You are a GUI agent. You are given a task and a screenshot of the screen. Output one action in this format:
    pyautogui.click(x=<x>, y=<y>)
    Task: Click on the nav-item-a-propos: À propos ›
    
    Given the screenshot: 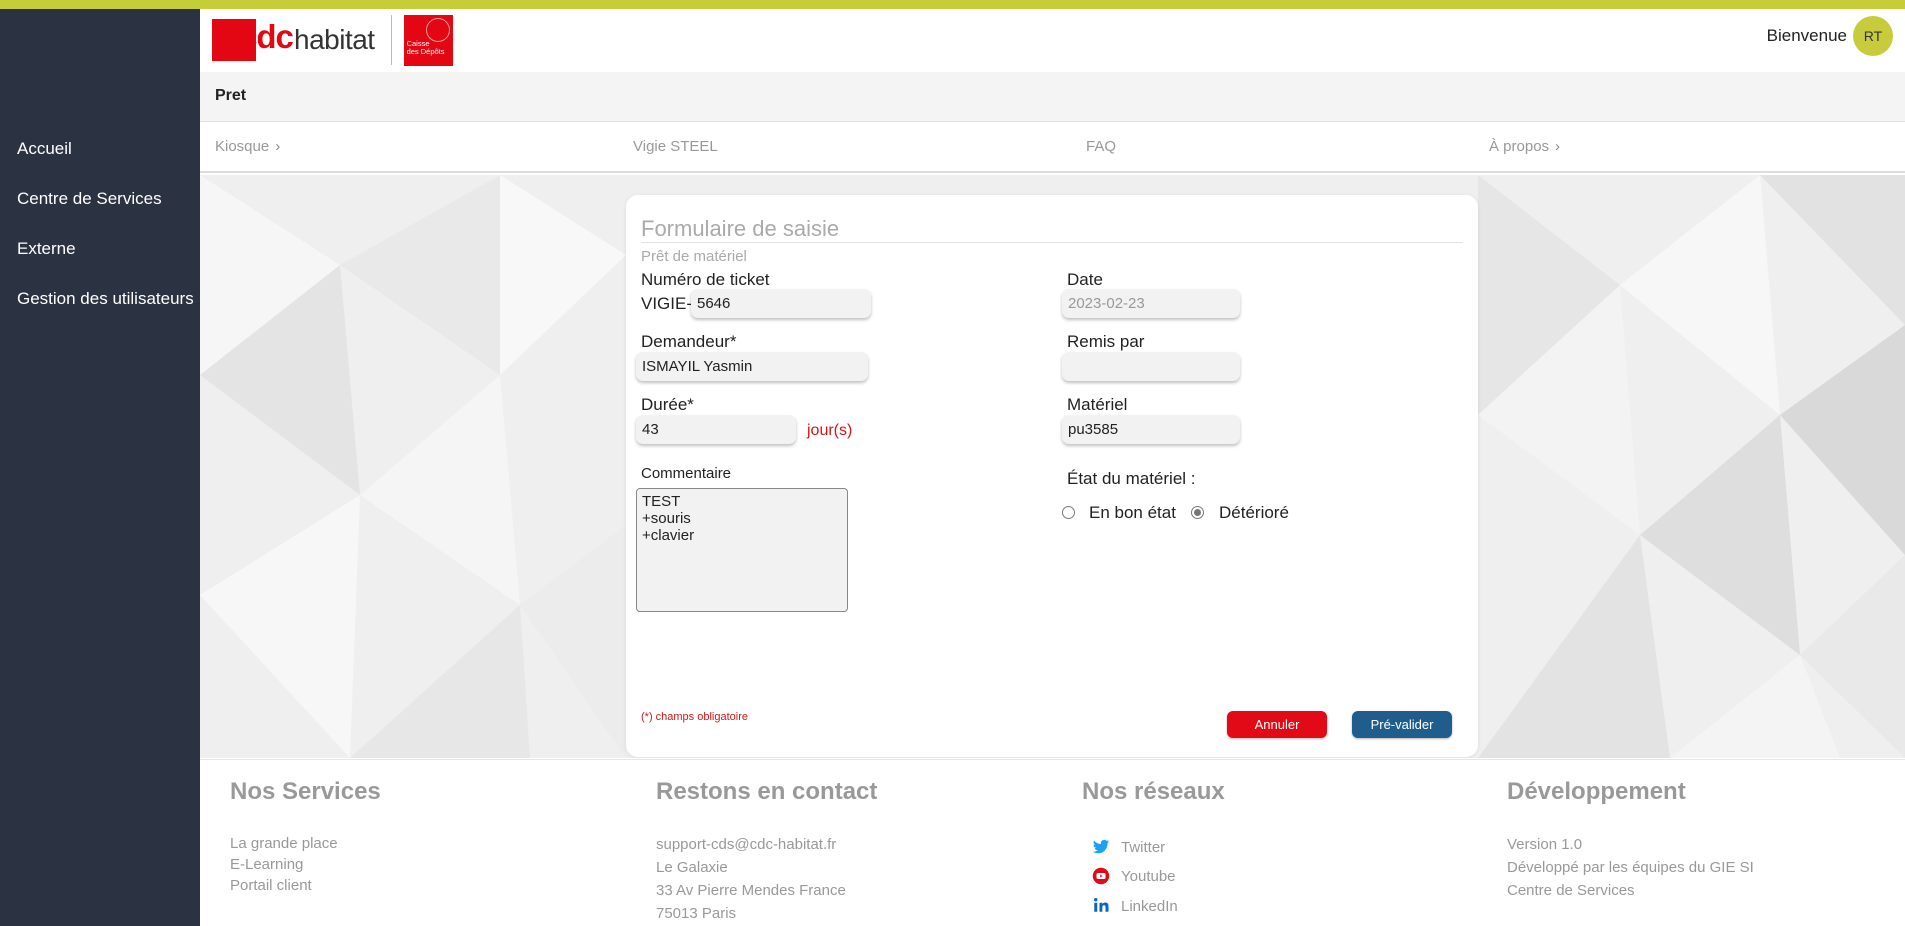 What is the action you would take?
    pyautogui.click(x=1524, y=146)
    